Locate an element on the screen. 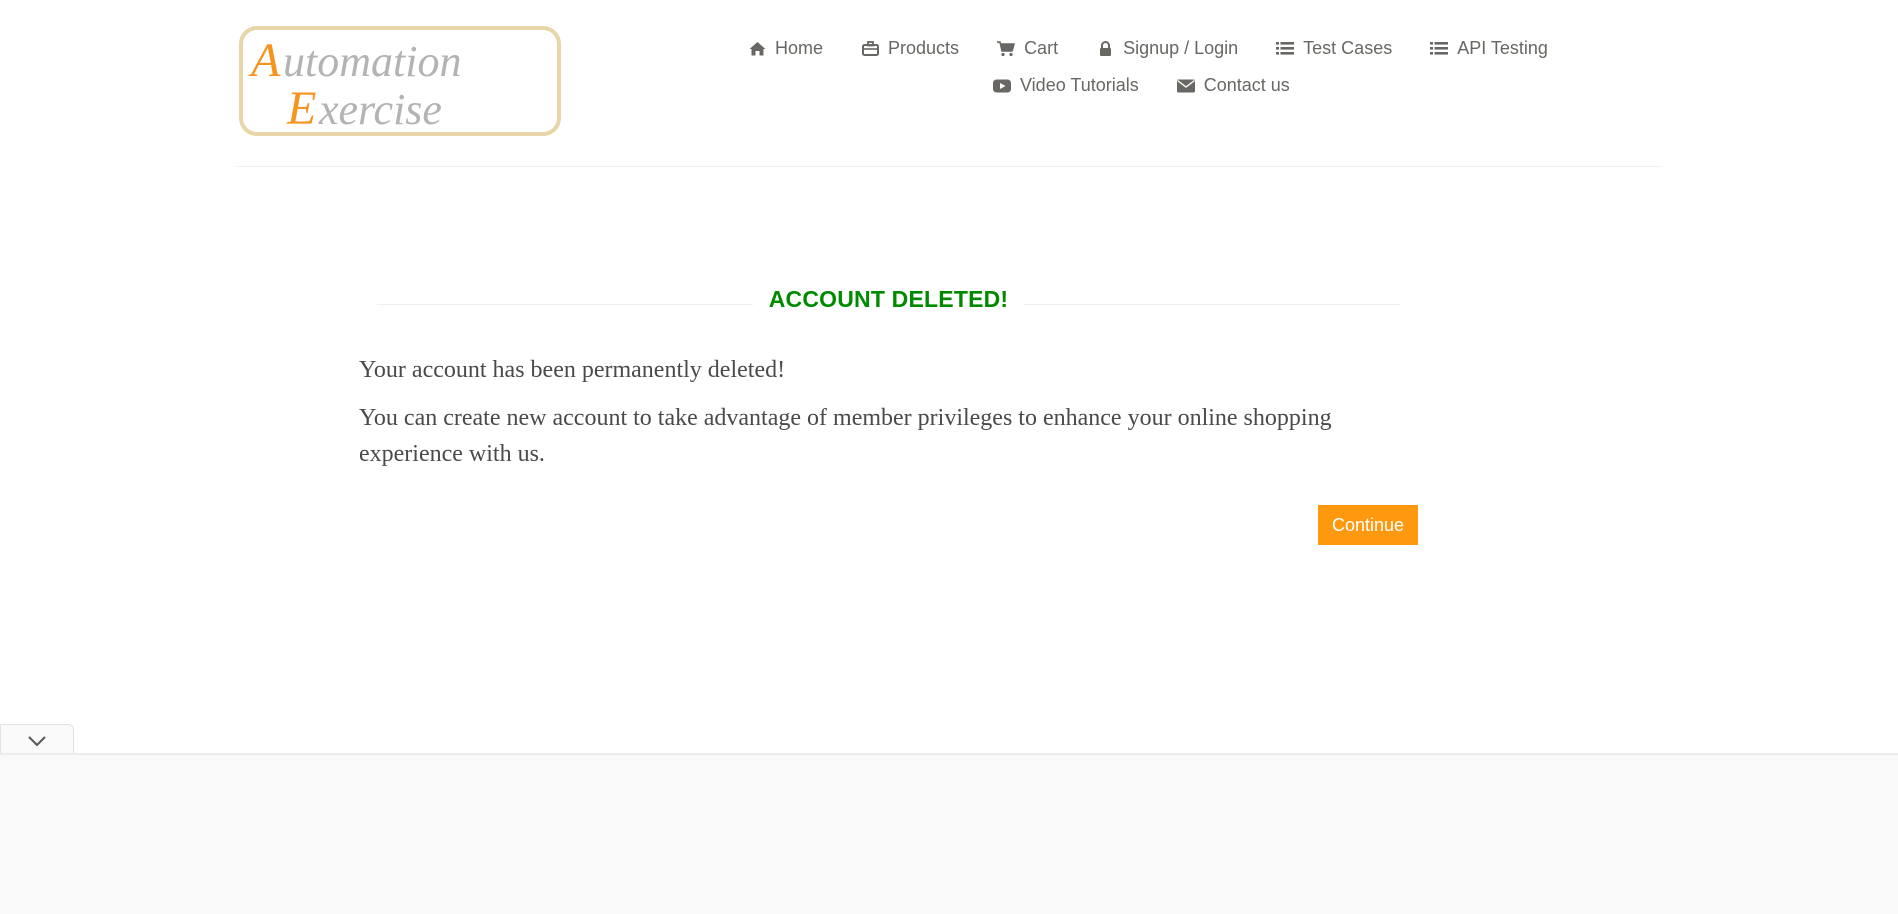  lock-icon is located at coordinates (1105, 49).